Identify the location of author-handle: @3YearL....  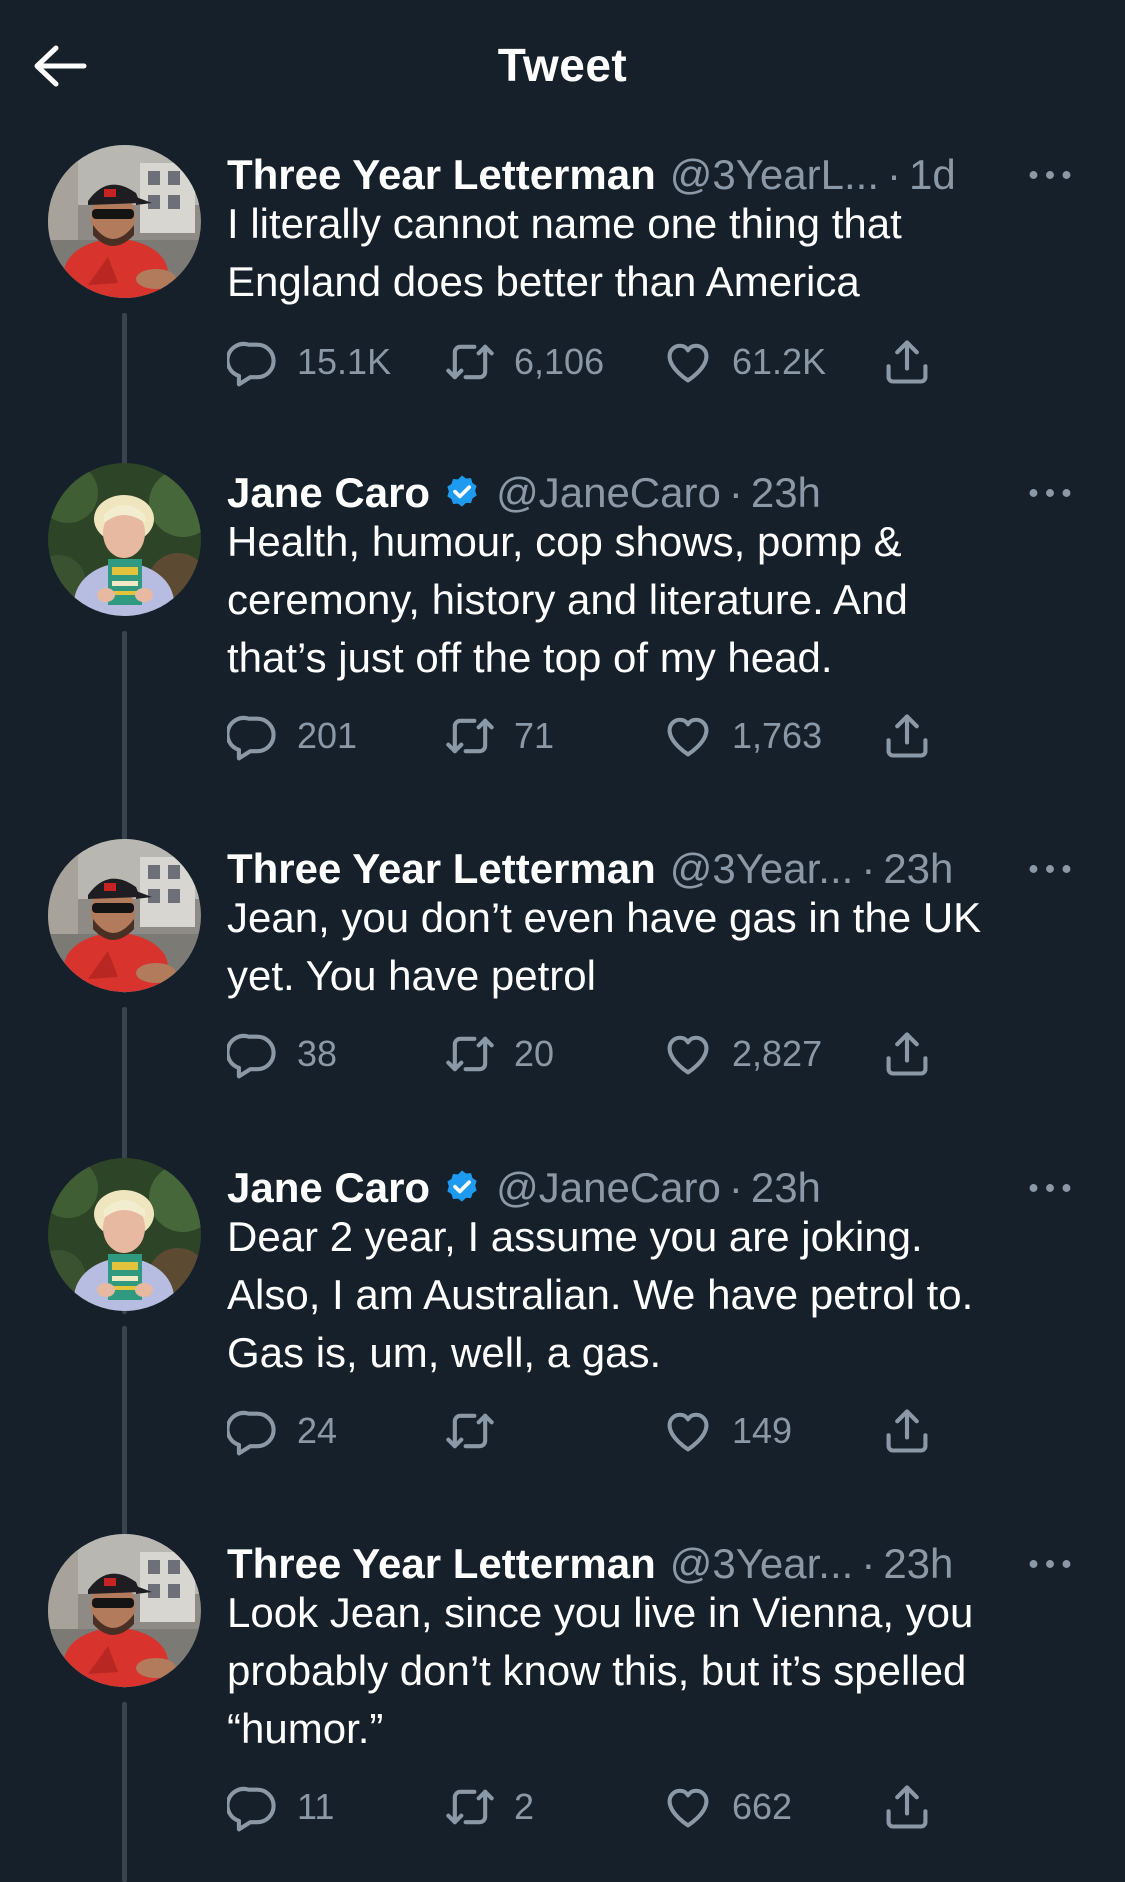
(774, 175).